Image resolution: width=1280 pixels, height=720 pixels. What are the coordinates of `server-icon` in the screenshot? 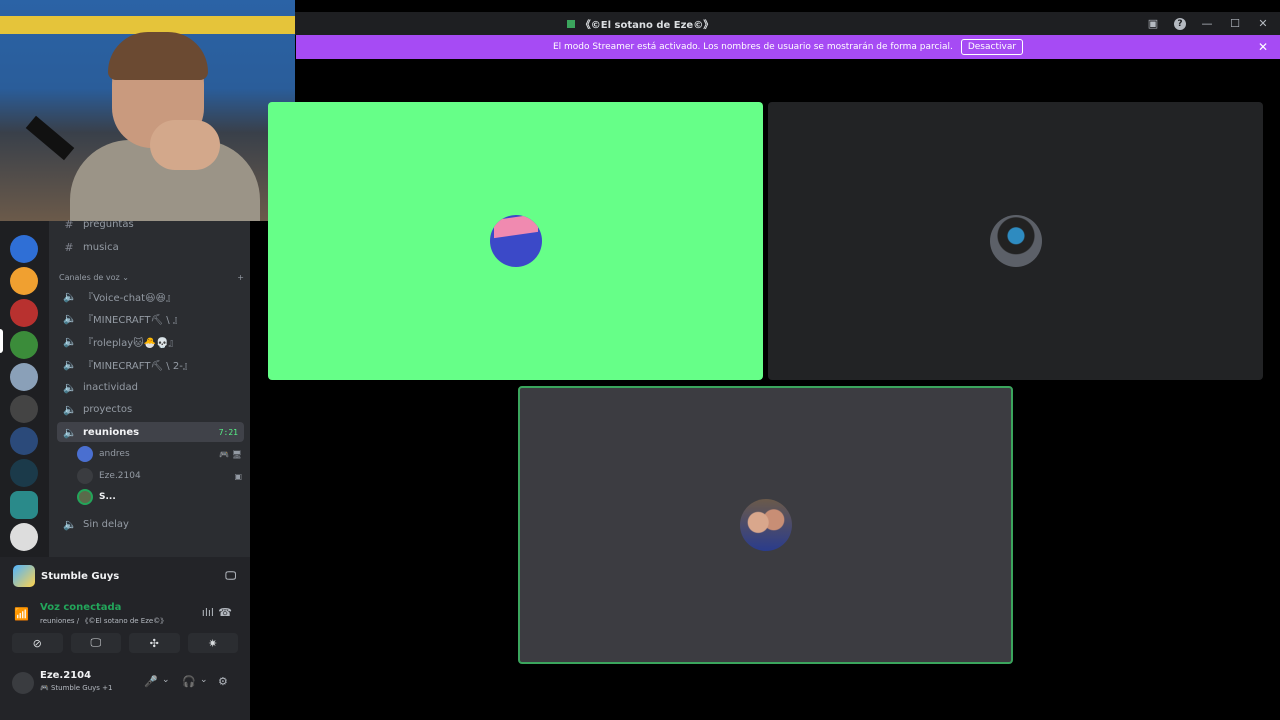 It's located at (570, 23).